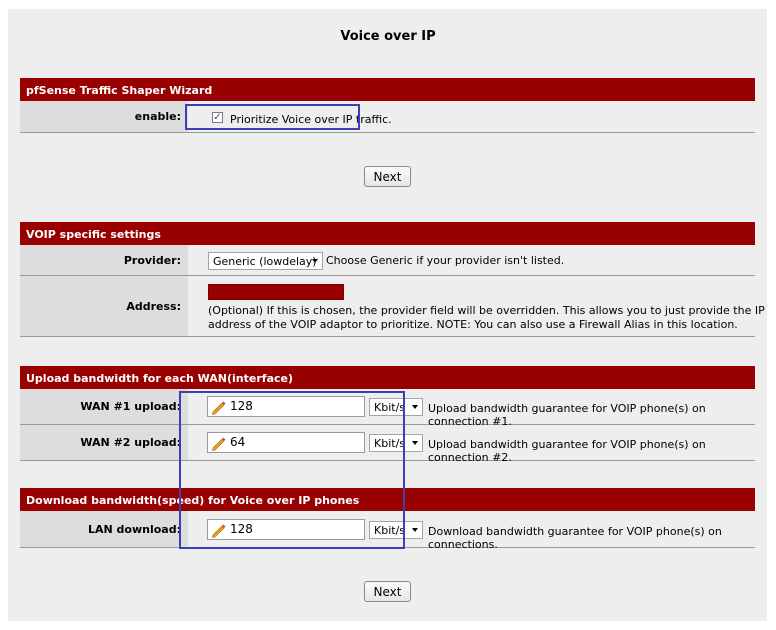 The image size is (776, 630). Describe the element at coordinates (387, 176) in the screenshot. I see `next-button-top: Next` at that location.